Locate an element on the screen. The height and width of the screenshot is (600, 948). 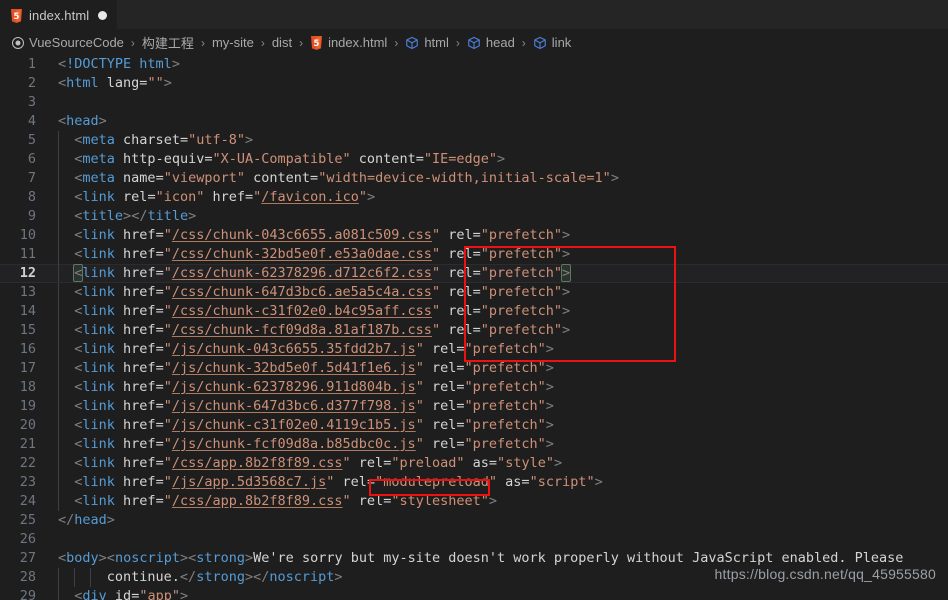
breadcrumb-label: 构建工程 is located at coordinates (167, 43).